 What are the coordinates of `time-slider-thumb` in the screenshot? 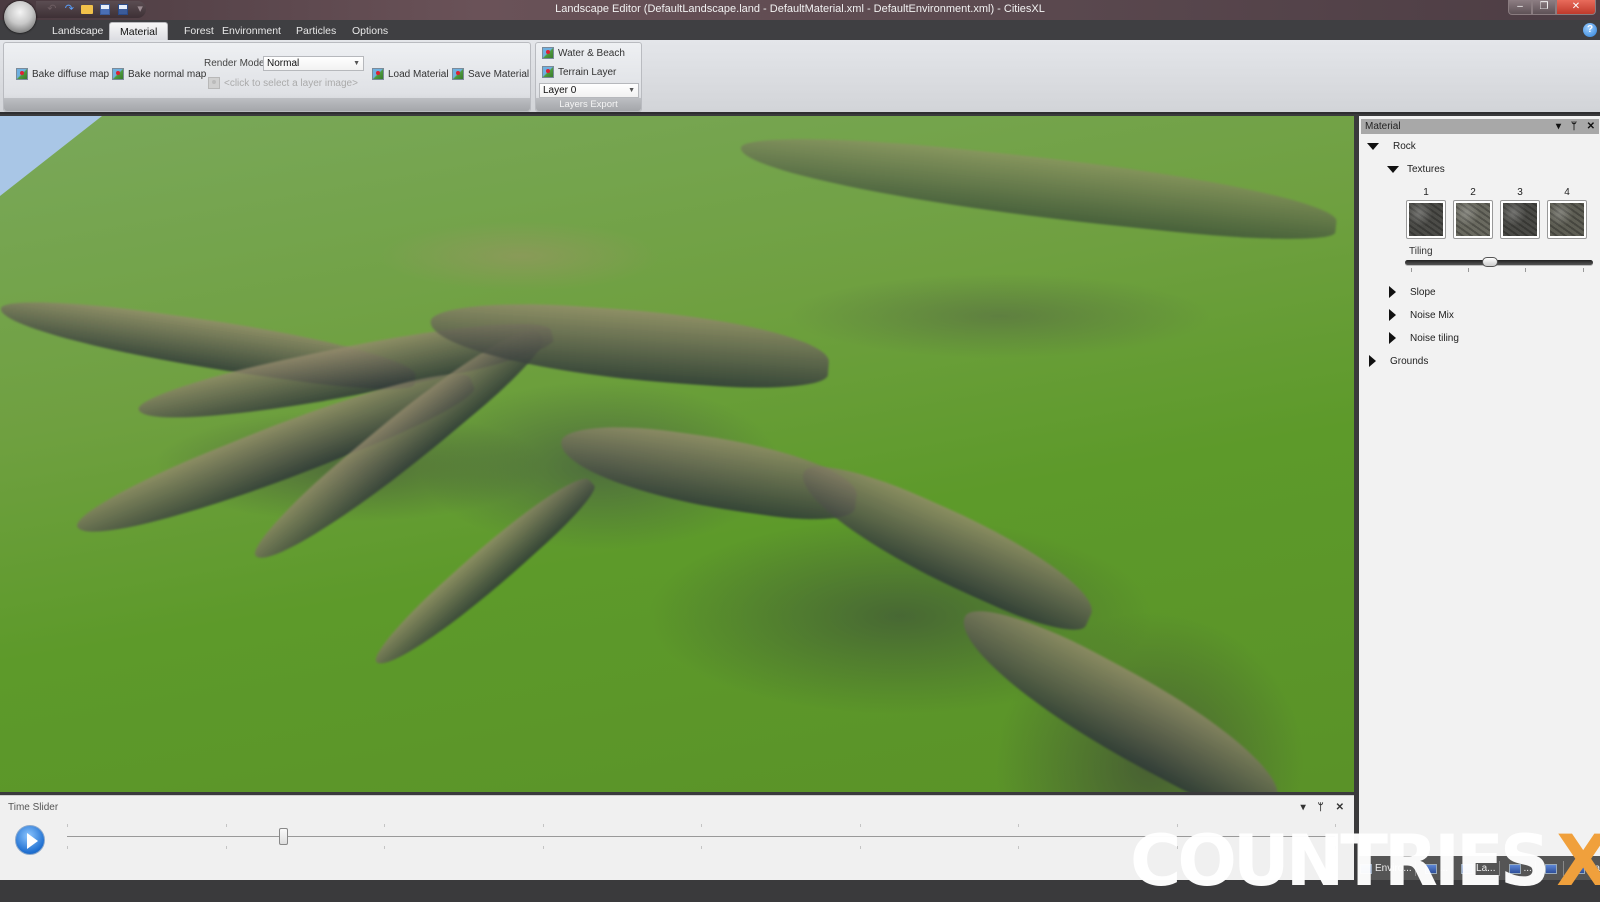 It's located at (283, 836).